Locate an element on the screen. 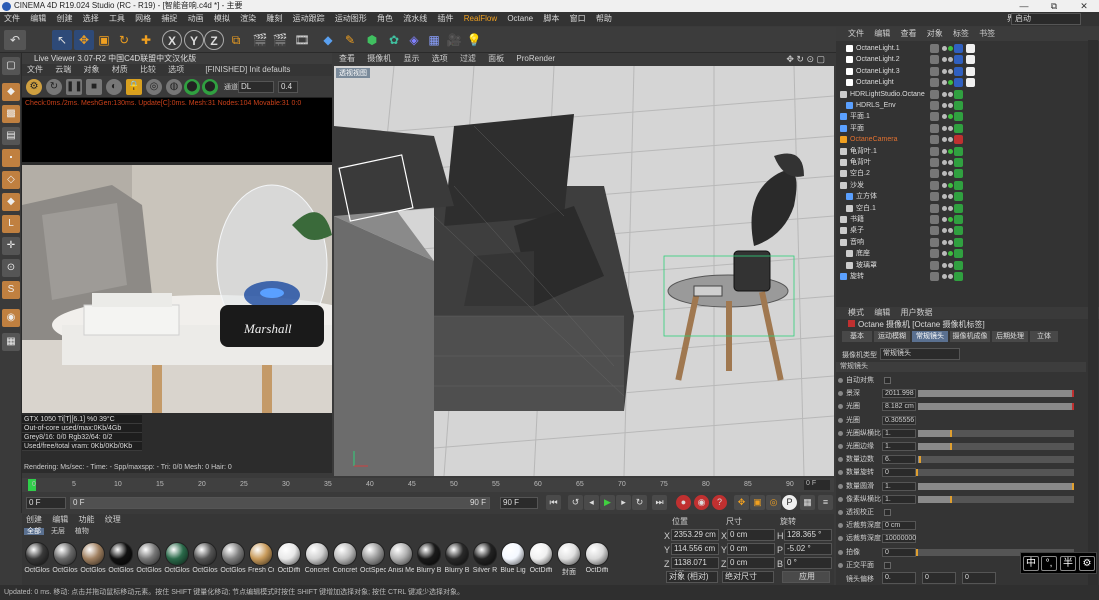  size-z-field: 0 cm is located at coordinates (751, 563).